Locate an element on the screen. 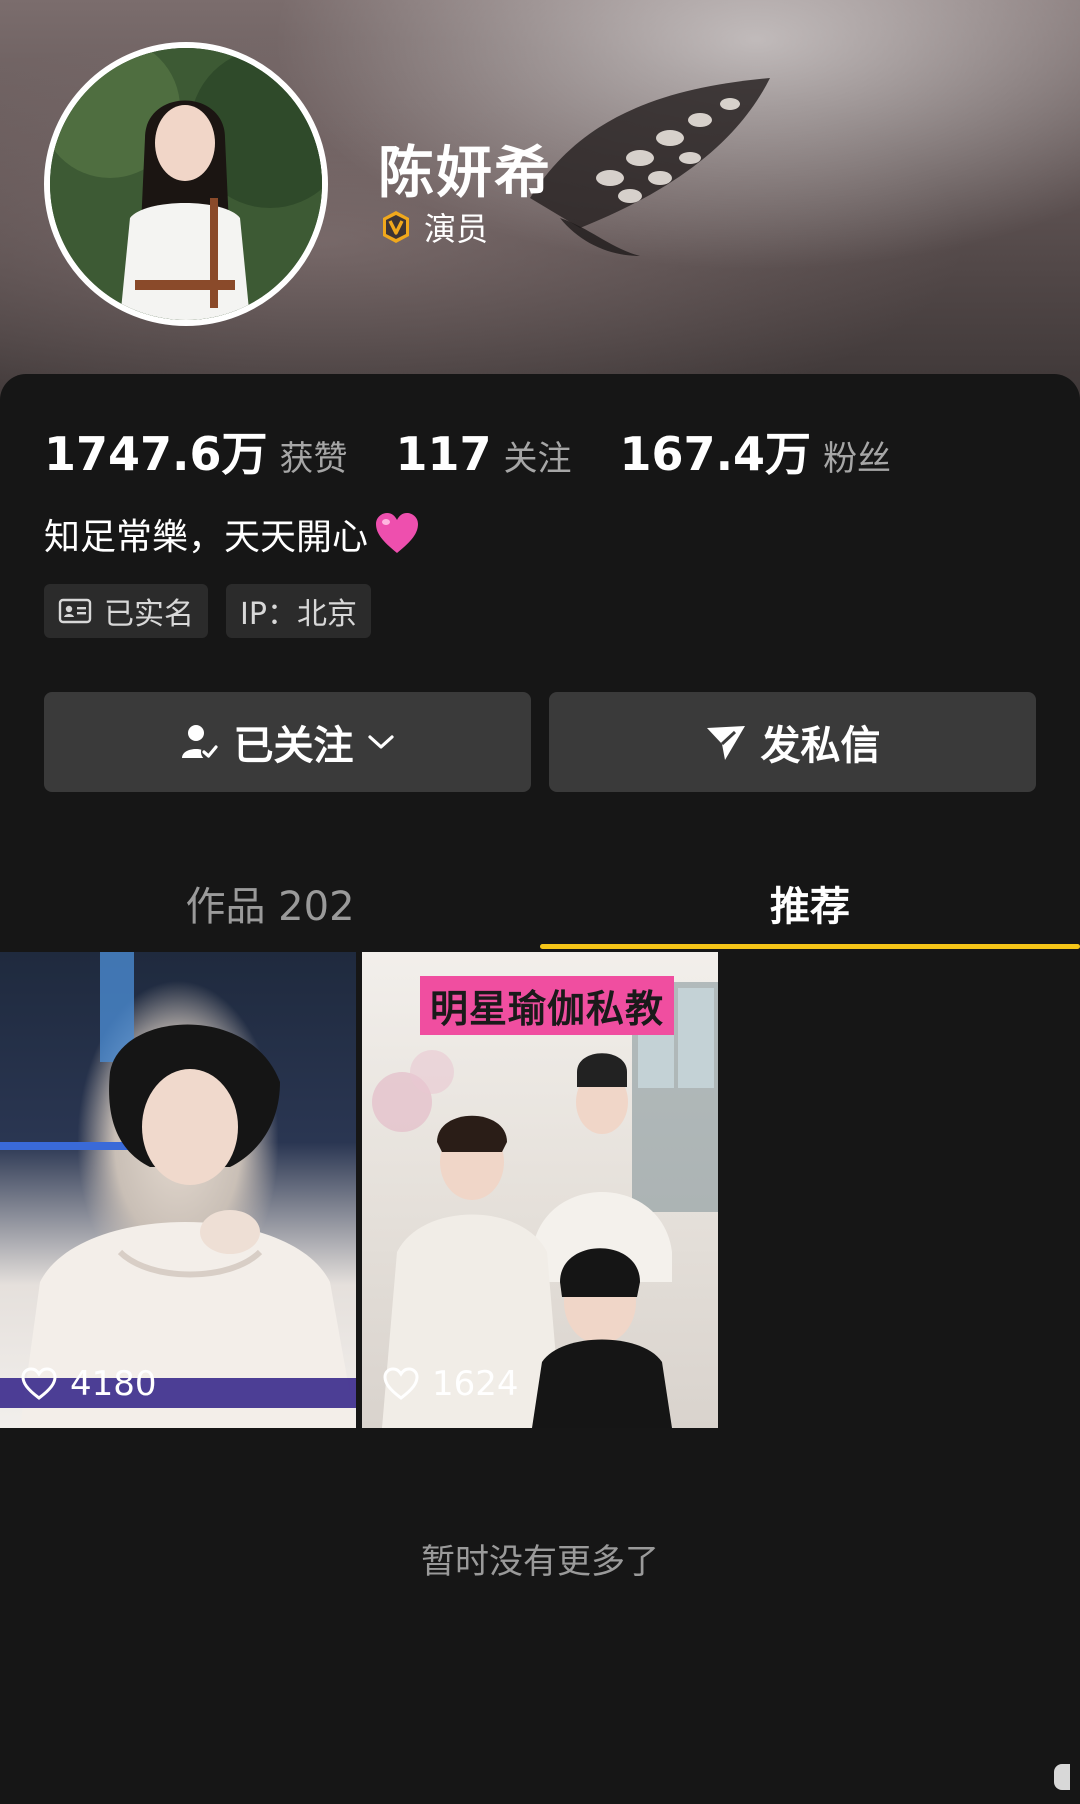 The height and width of the screenshot is (1804, 1080). id-card-icon is located at coordinates (75, 611).